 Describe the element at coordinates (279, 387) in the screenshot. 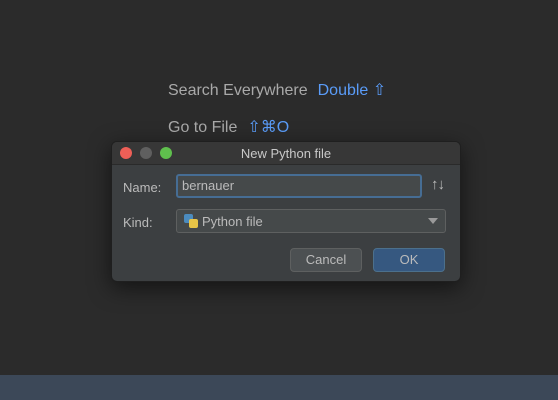

I see `status-bar` at that location.